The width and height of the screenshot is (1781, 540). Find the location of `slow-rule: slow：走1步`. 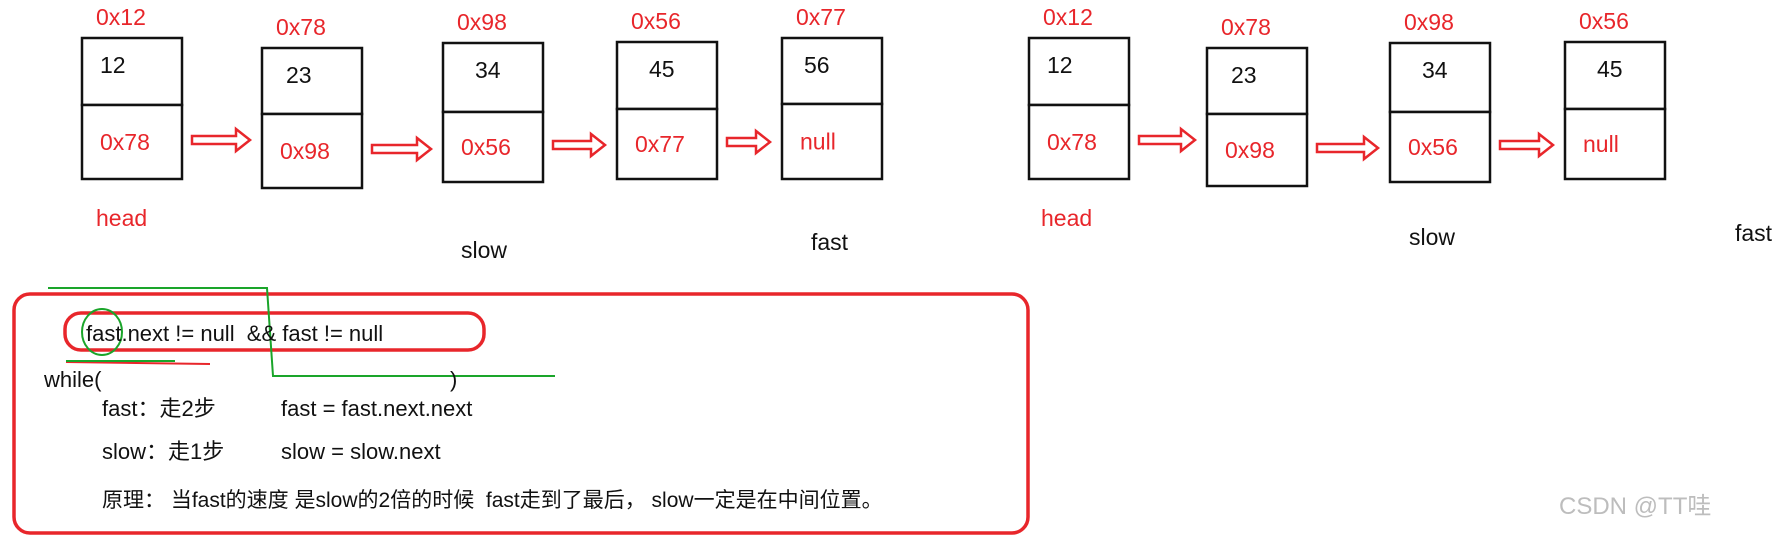

slow-rule: slow：走1步 is located at coordinates (163, 451).